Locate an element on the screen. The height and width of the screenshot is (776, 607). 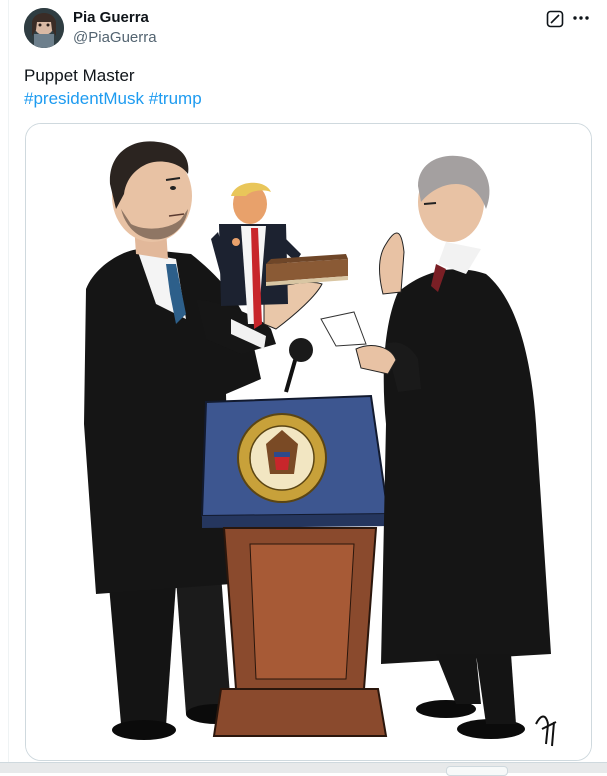
timeline-divider is located at coordinates (8, 381).